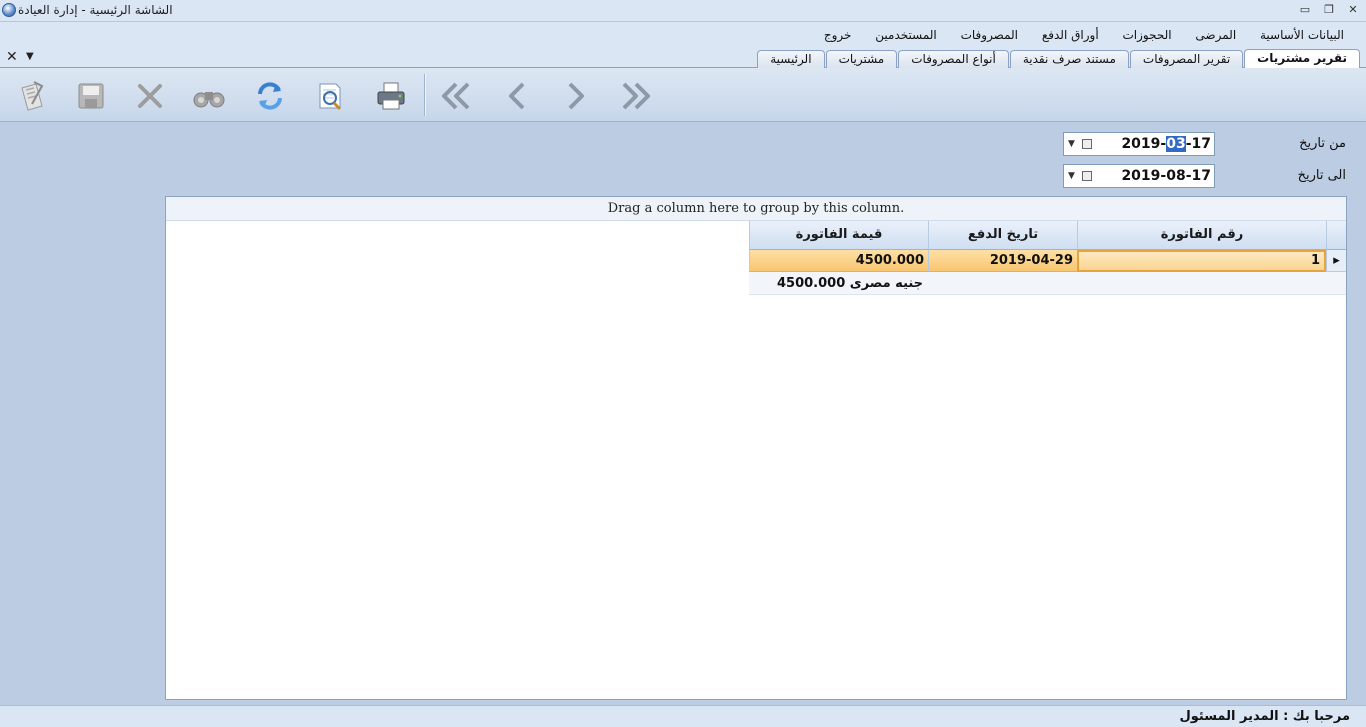 The width and height of the screenshot is (1366, 727). Describe the element at coordinates (1201, 144) in the screenshot. I see `from-date-day: 17` at that location.